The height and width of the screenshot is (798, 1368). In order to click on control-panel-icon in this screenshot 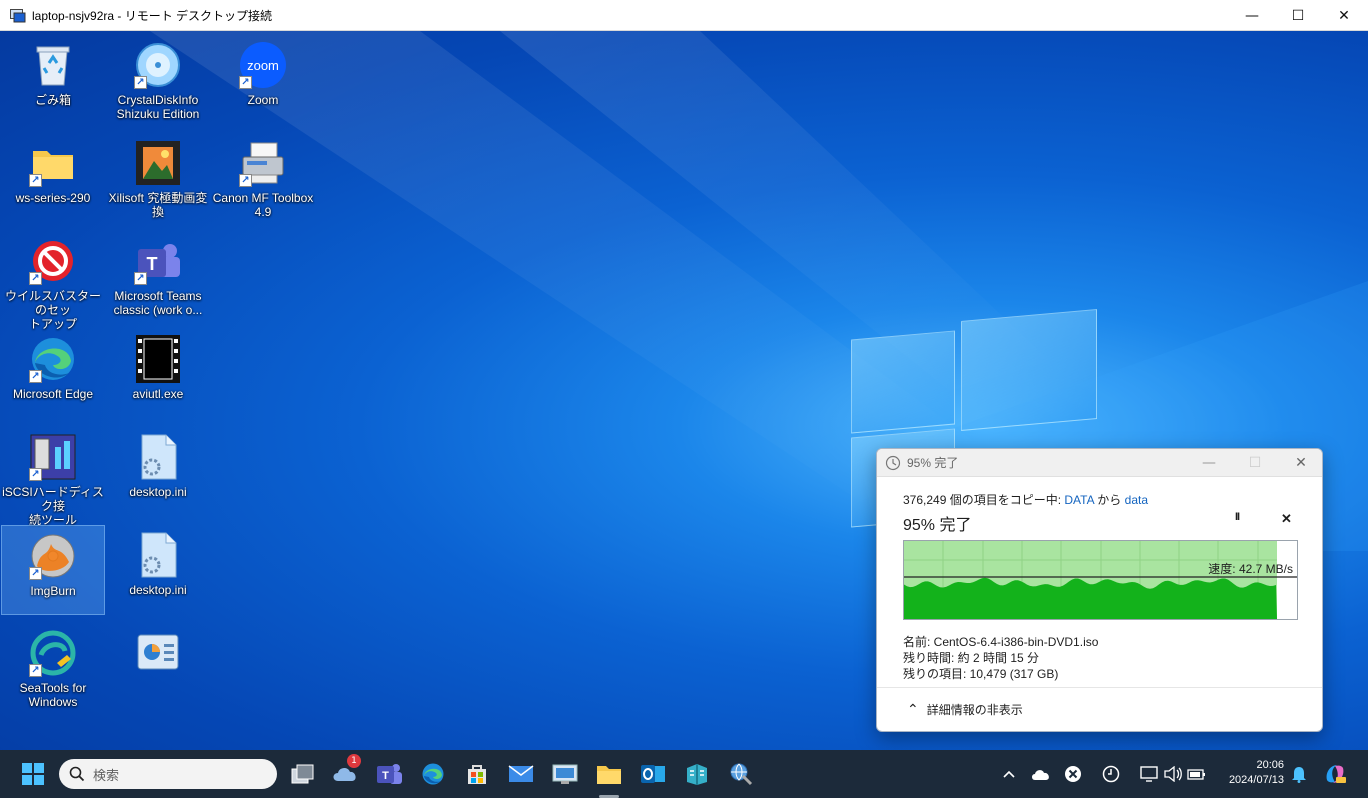, I will do `click(158, 653)`.